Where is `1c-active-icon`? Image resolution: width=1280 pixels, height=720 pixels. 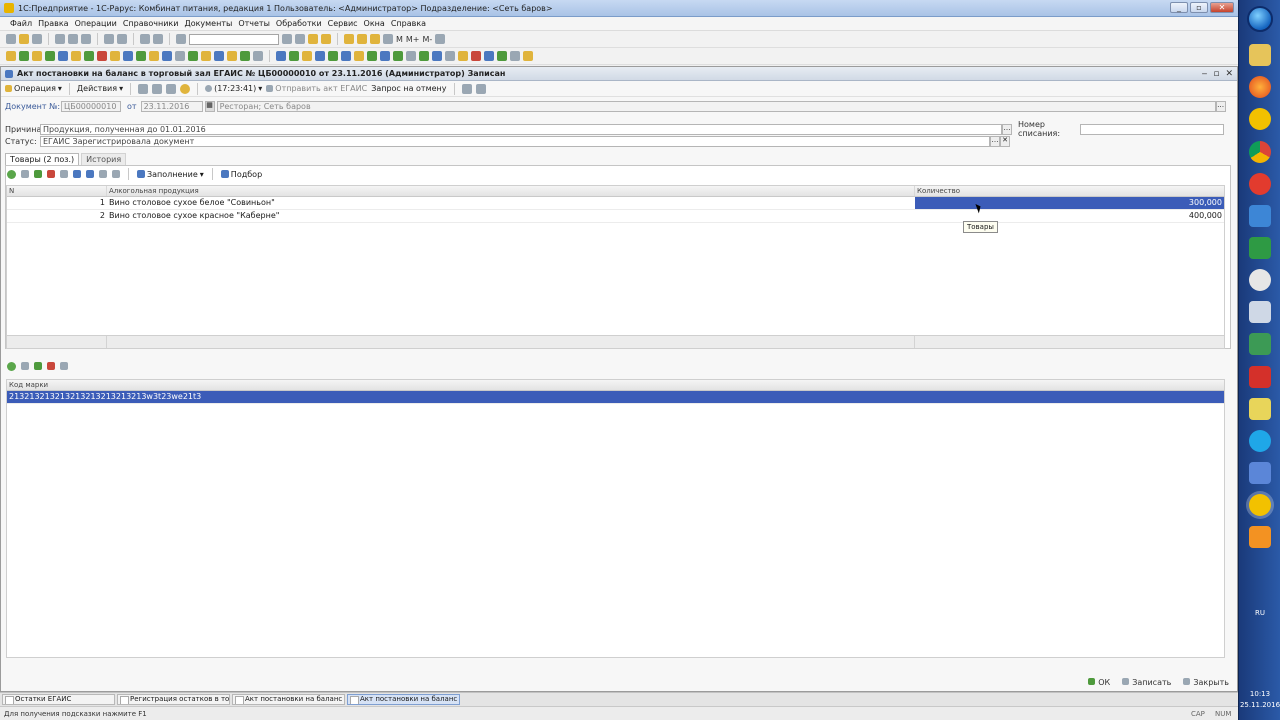 1c-active-icon is located at coordinates (1260, 505).